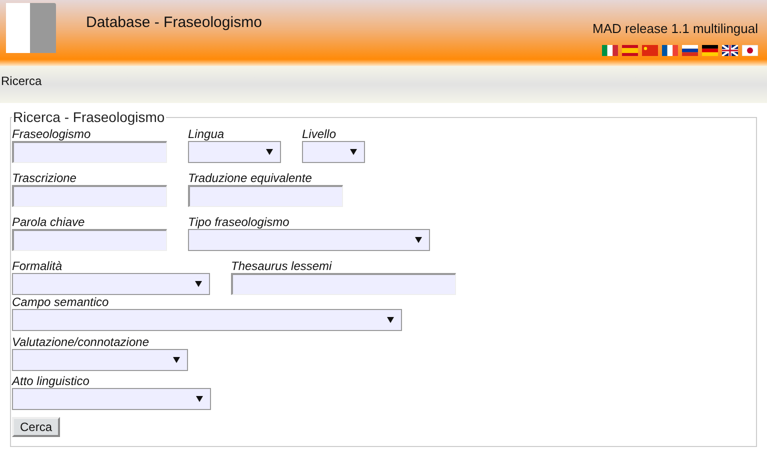 This screenshot has width=767, height=461. What do you see at coordinates (44, 178) in the screenshot?
I see `field-label: Trascrizione` at bounding box center [44, 178].